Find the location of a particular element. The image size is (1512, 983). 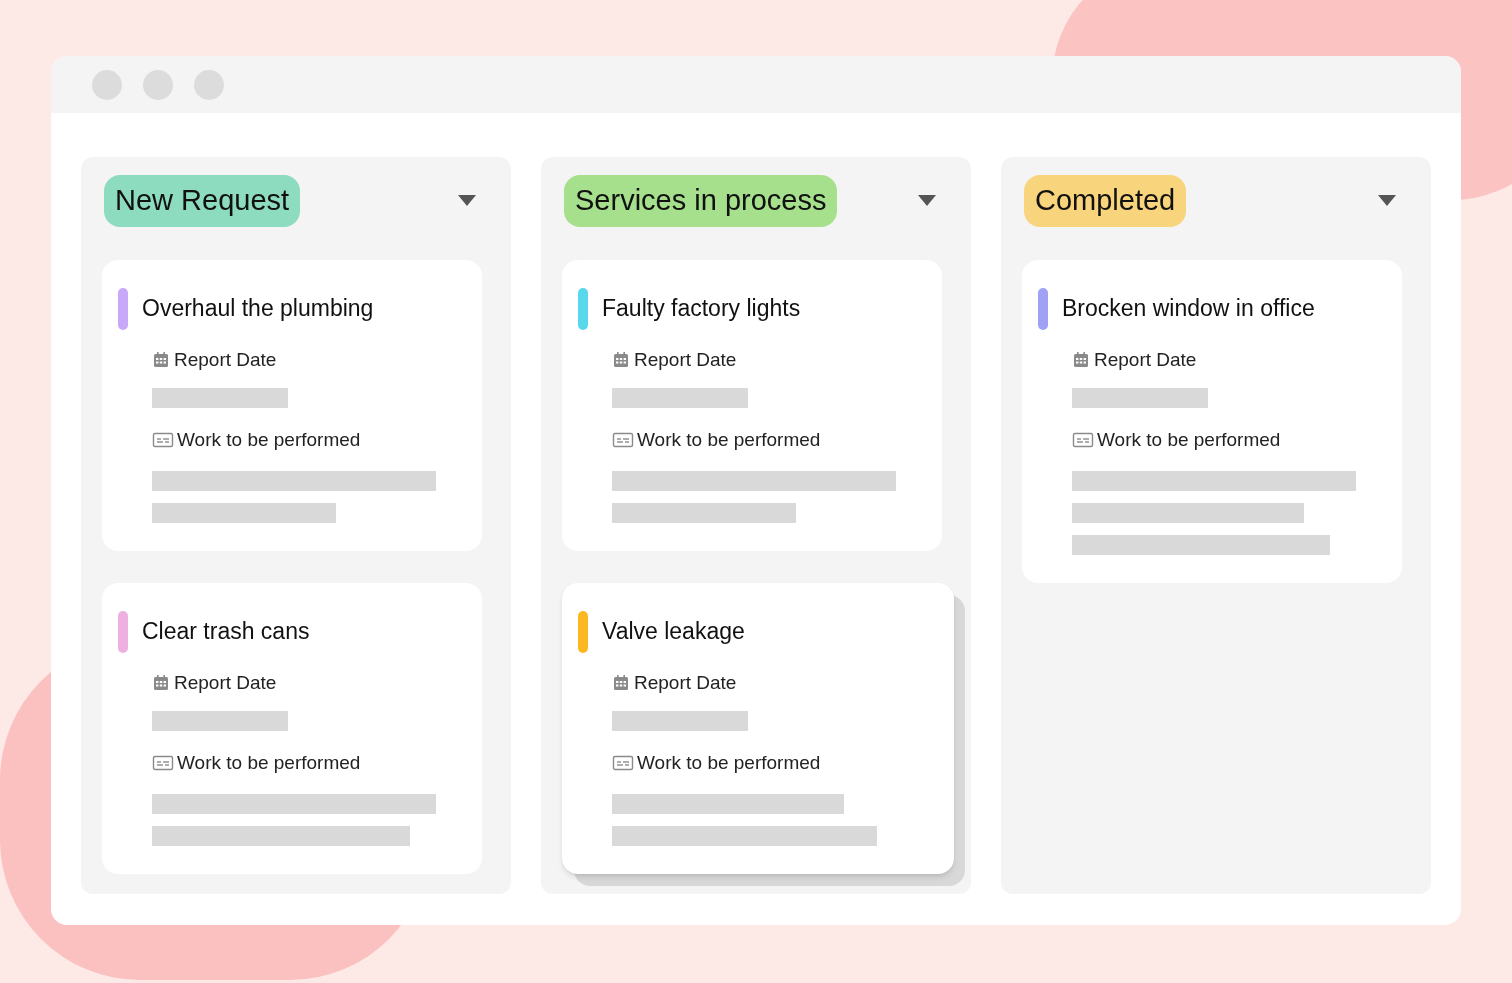

card-title: Clear trash cans is located at coordinates (226, 632).